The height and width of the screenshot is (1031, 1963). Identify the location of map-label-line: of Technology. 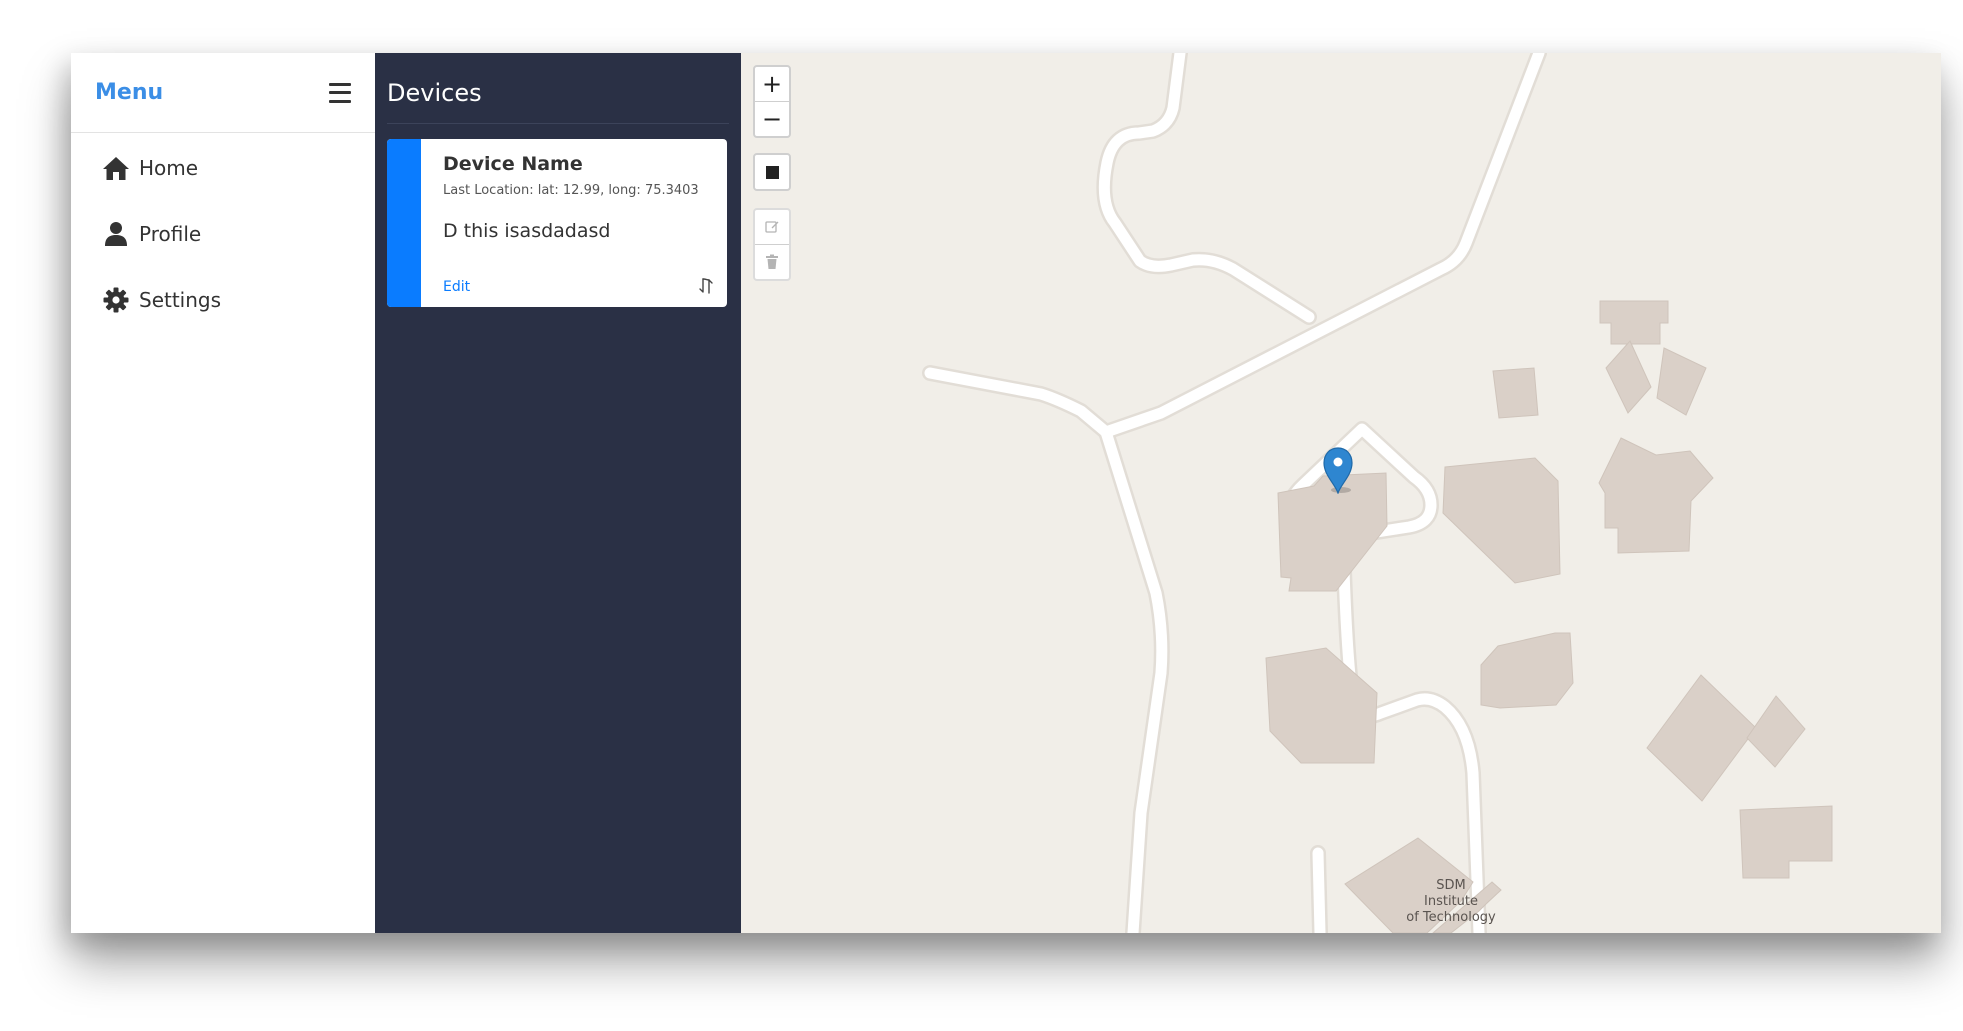
(1451, 917).